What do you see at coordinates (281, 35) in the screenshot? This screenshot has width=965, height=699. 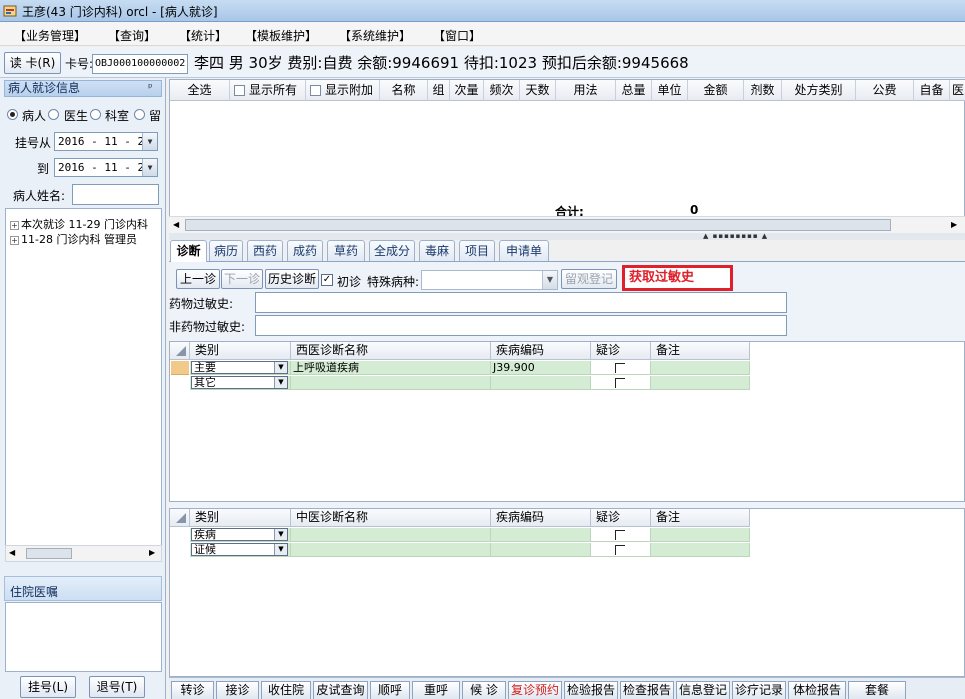 I see `menu-template: 【模板维护】` at bounding box center [281, 35].